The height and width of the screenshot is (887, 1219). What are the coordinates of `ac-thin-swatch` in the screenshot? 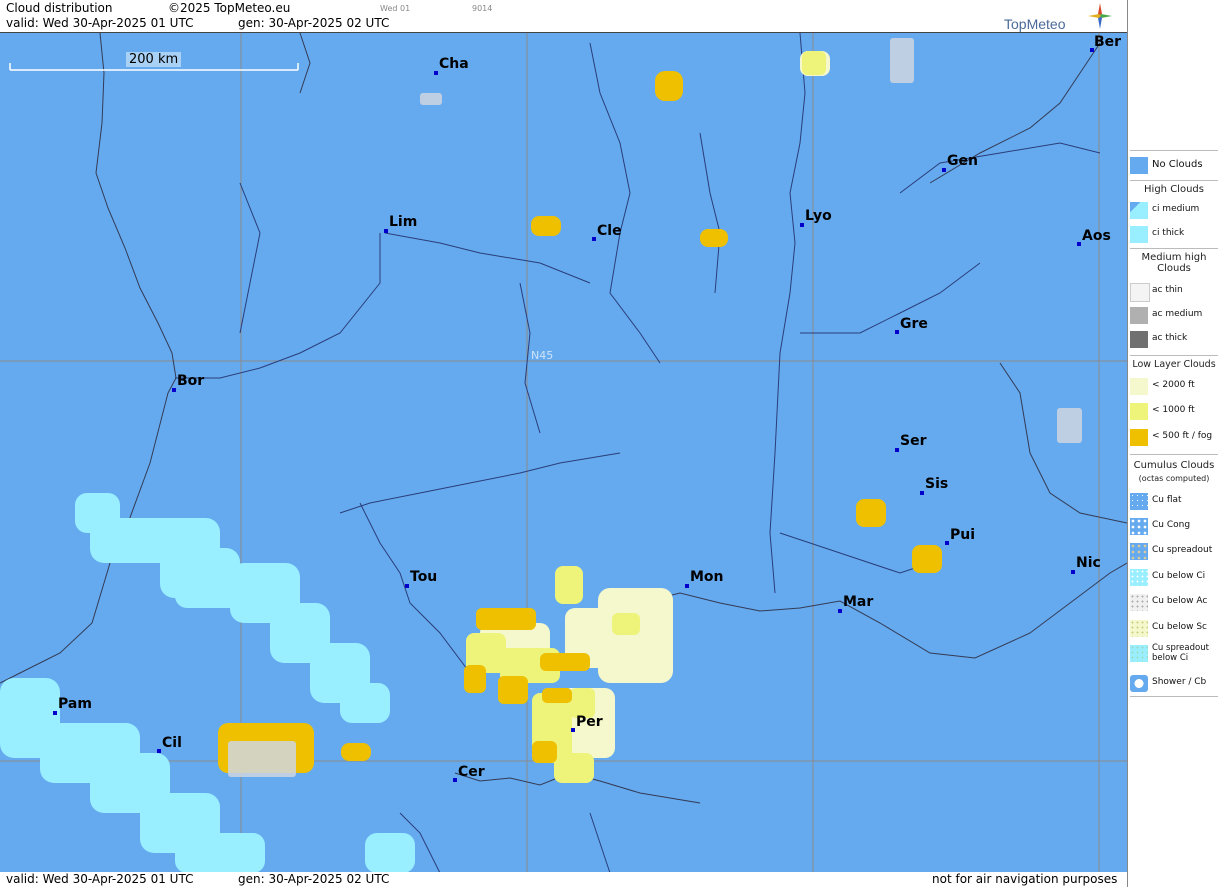 It's located at (1140, 292).